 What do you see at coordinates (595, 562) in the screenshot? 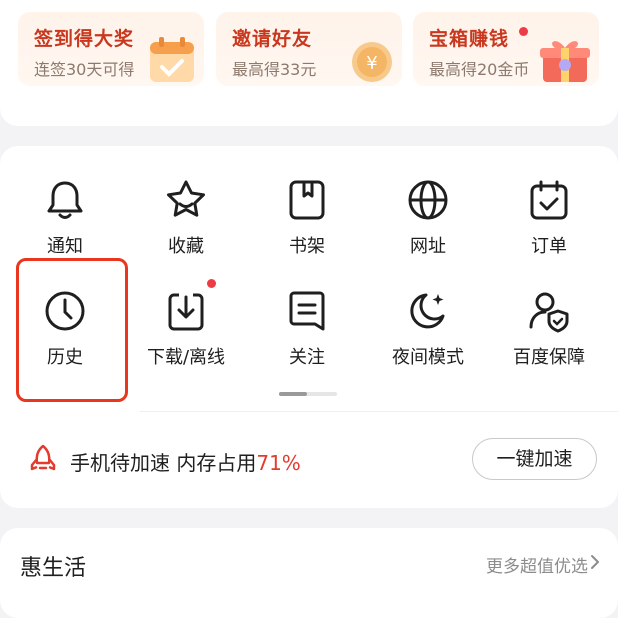
I see `chevron-right-icon` at bounding box center [595, 562].